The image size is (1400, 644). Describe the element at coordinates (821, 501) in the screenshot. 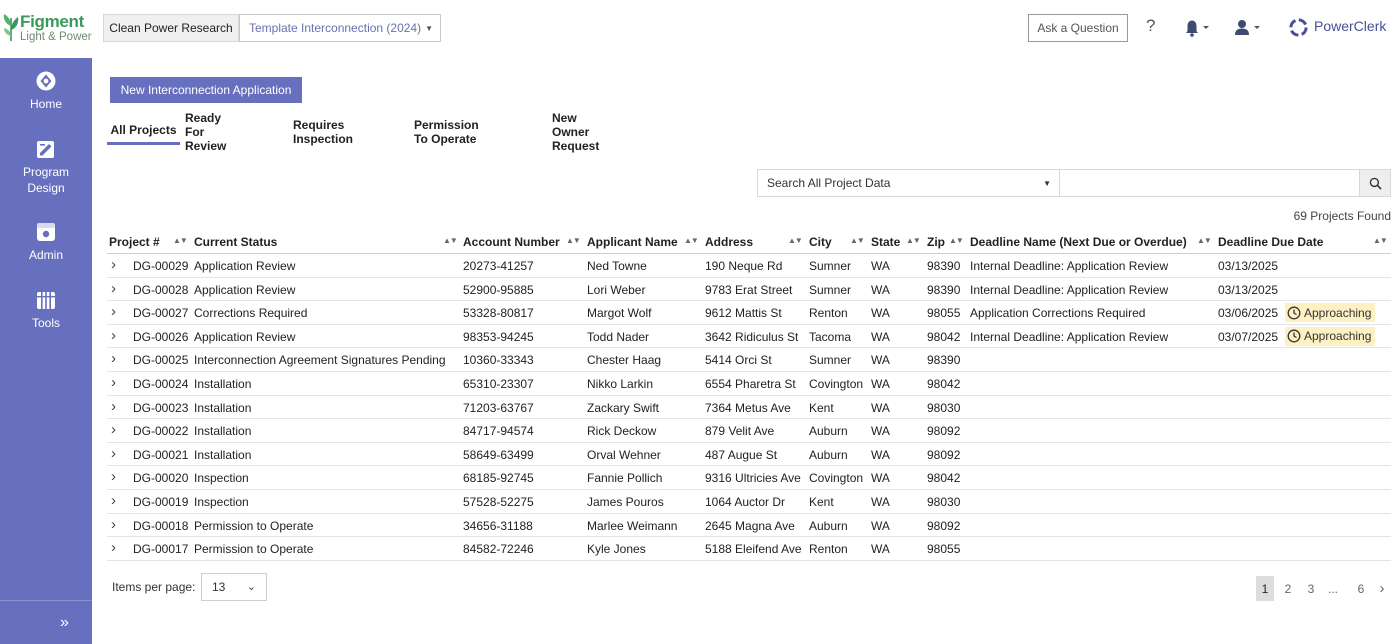

I see `cell-city: Kent` at that location.